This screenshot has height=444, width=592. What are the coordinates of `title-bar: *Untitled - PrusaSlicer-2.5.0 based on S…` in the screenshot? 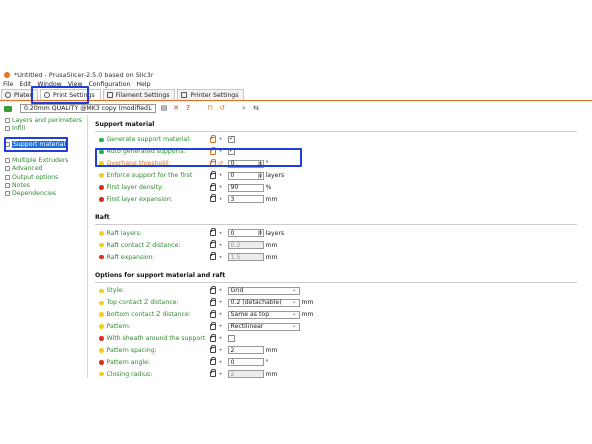 It's located at (296, 74).